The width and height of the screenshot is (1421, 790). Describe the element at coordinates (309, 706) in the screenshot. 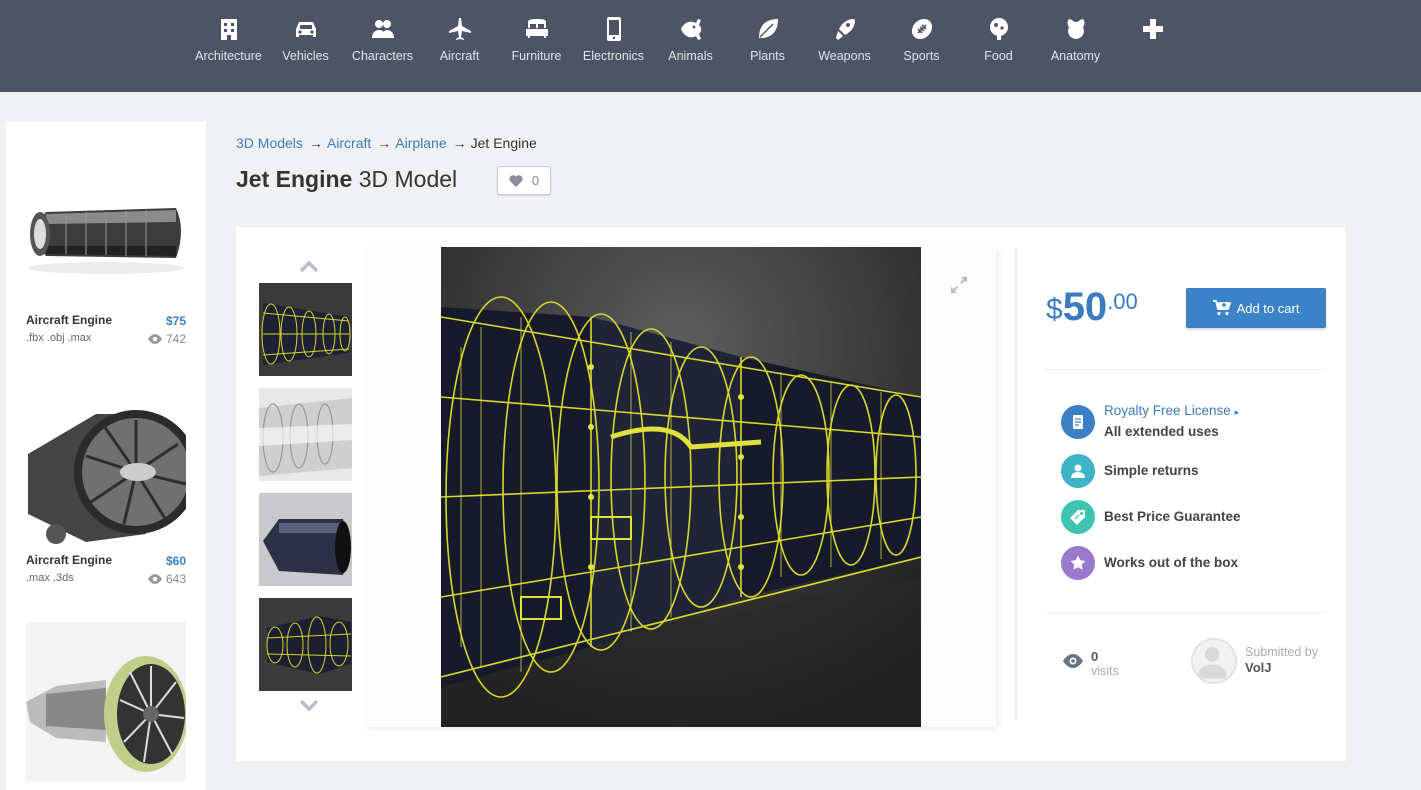

I see `chevron-down-icon` at that location.